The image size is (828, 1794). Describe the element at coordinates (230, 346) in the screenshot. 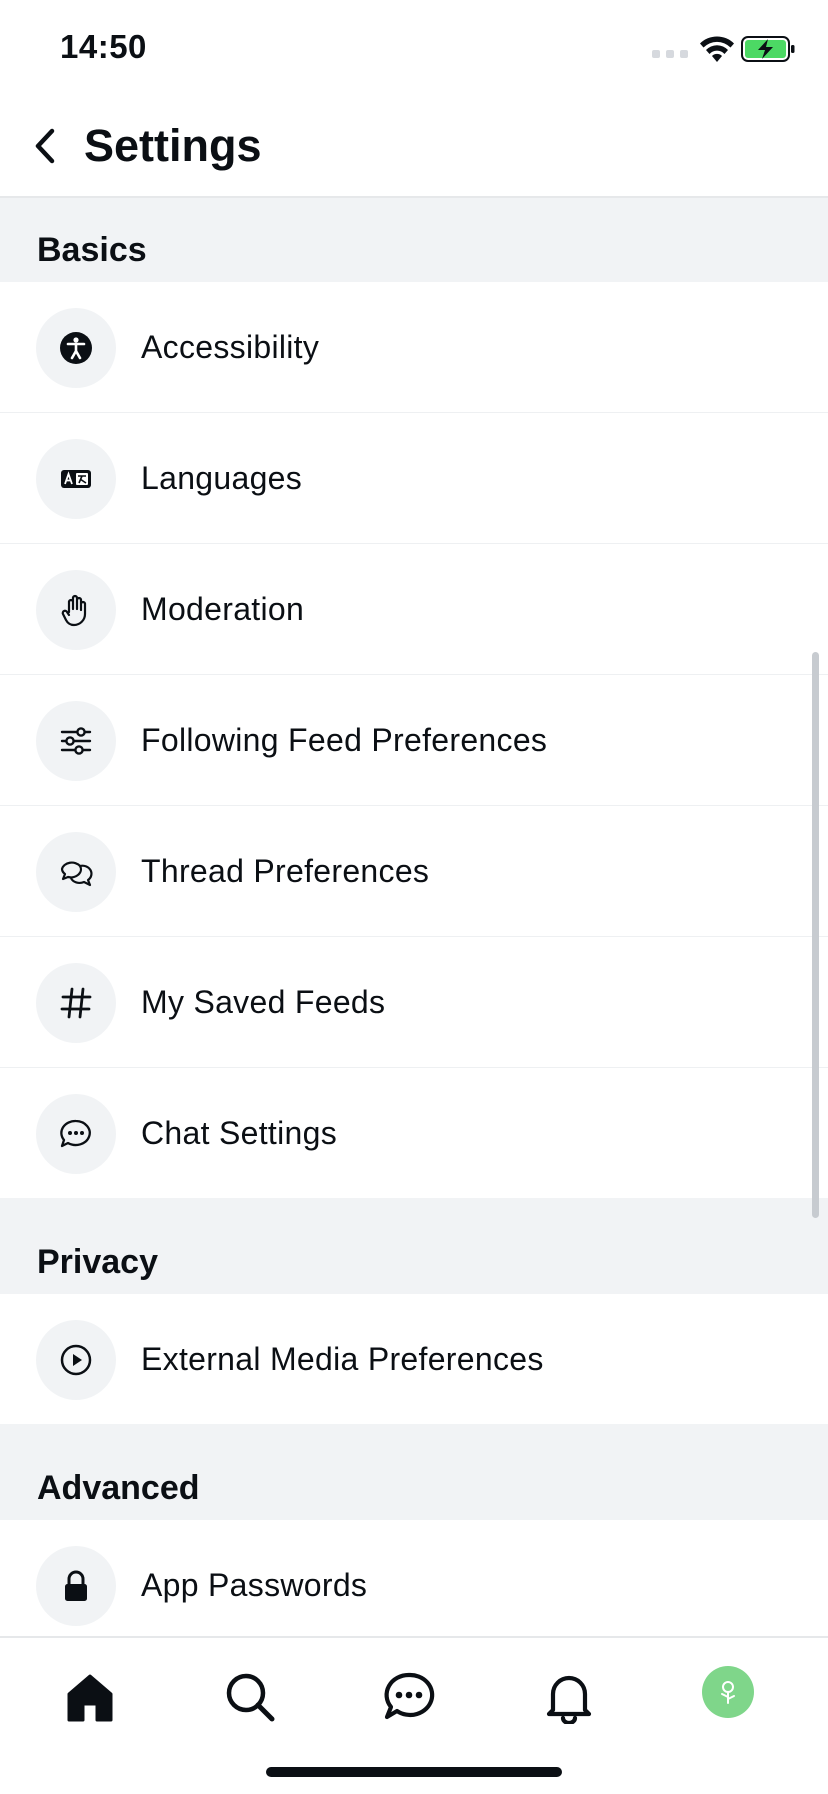

I see `settings-item-label: Accessibility` at that location.